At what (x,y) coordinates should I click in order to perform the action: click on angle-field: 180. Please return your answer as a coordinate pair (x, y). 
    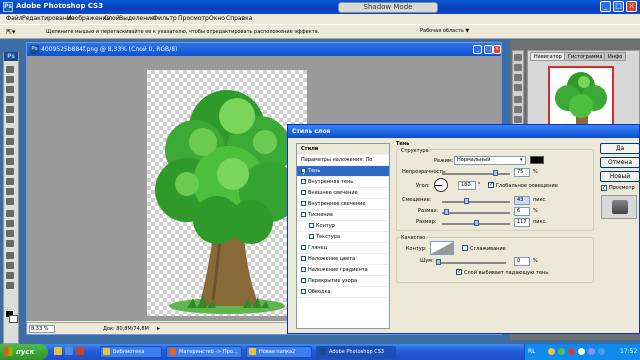
    Looking at the image, I should click on (467, 185).